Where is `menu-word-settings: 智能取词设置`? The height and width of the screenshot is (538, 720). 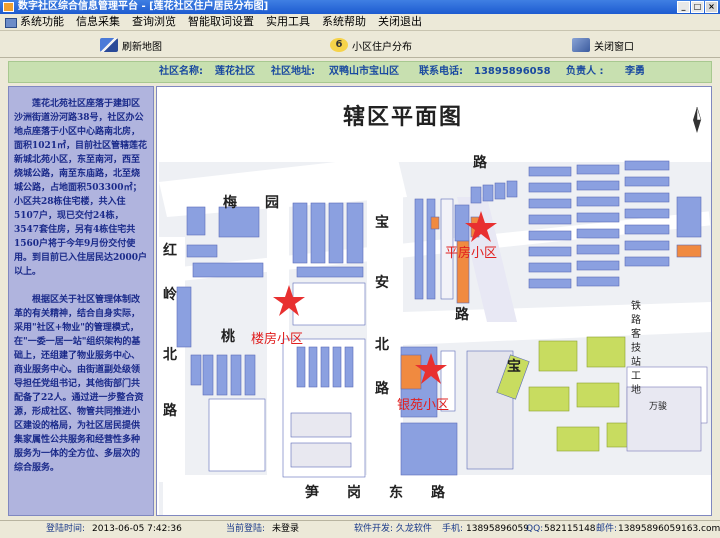
menu-word-settings: 智能取词设置 is located at coordinates (221, 22).